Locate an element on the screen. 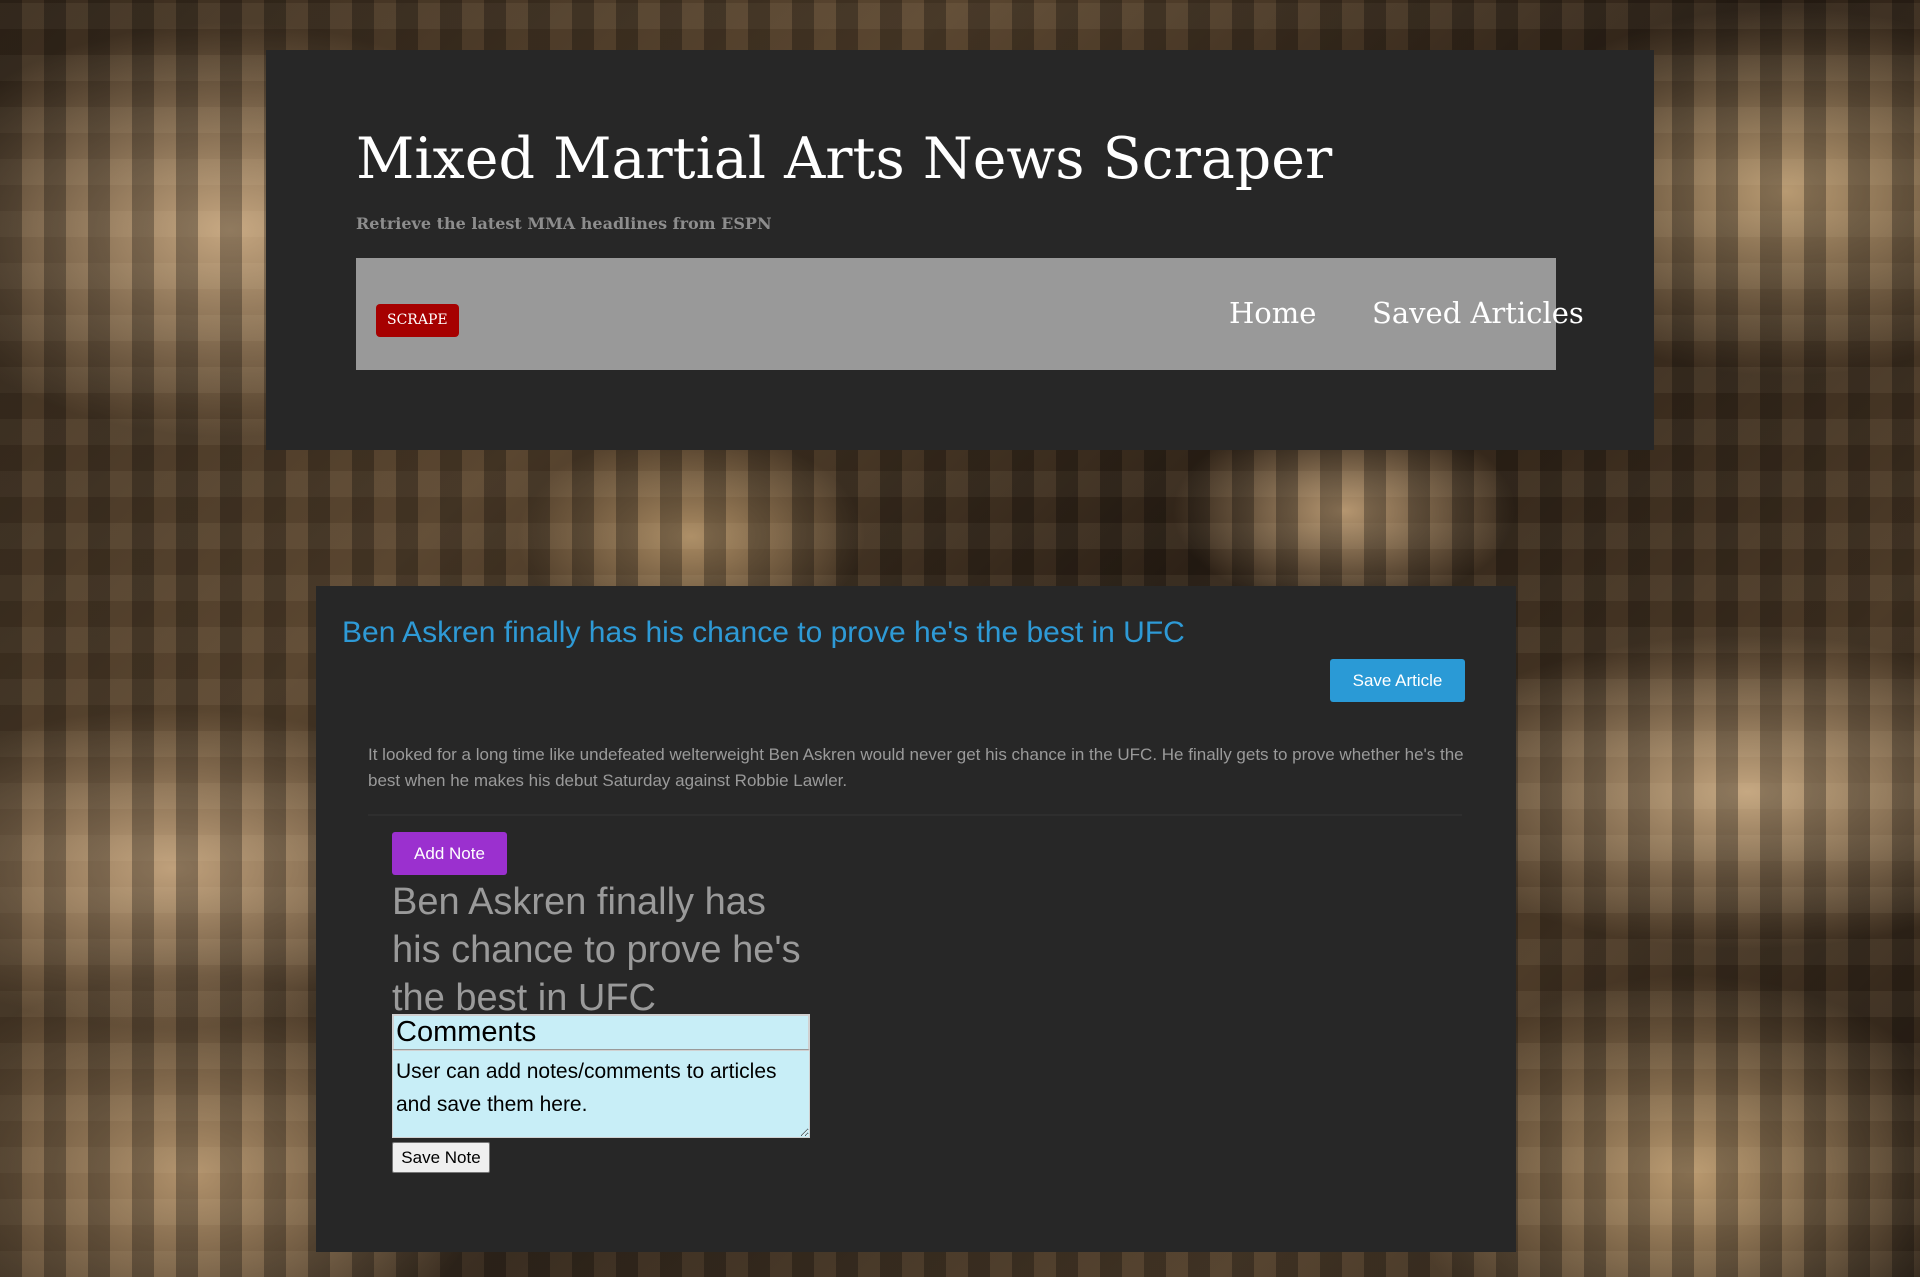 This screenshot has height=1277, width=1920. note-title-input is located at coordinates (601, 1032).